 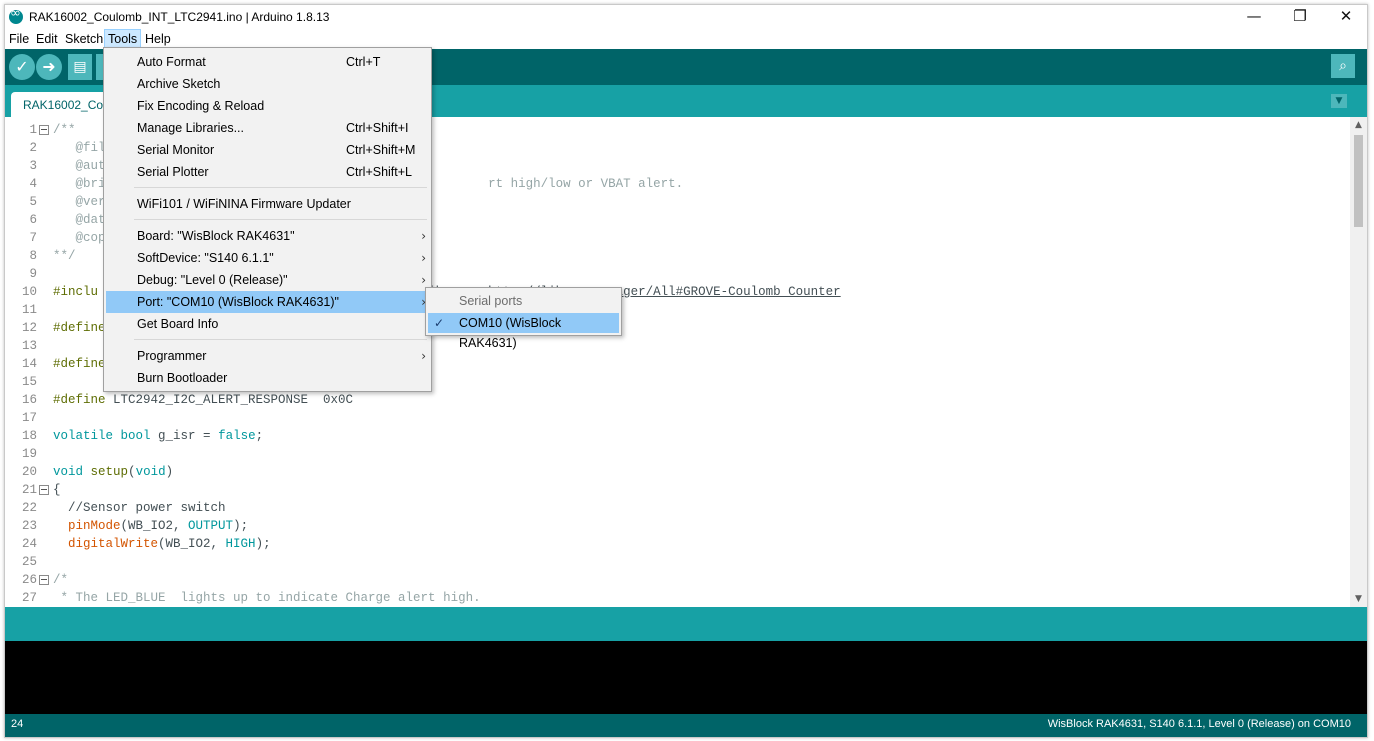 I want to click on menu-item-serial-monitor: Serial Monitor Ctrl+Shift+M, so click(x=267, y=150).